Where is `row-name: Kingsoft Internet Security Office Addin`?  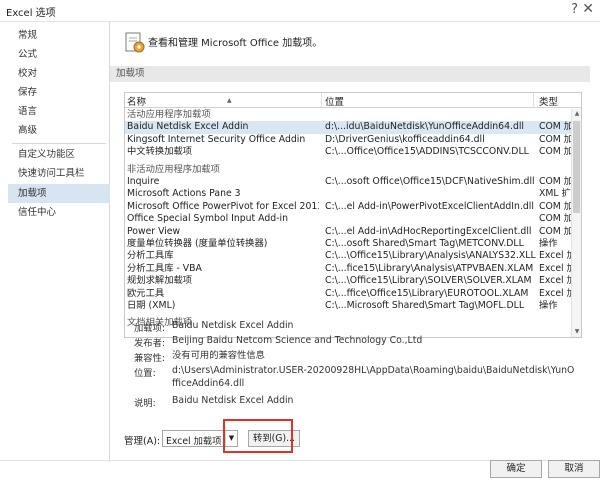
row-name: Kingsoft Internet Security Office Addin is located at coordinates (216, 139).